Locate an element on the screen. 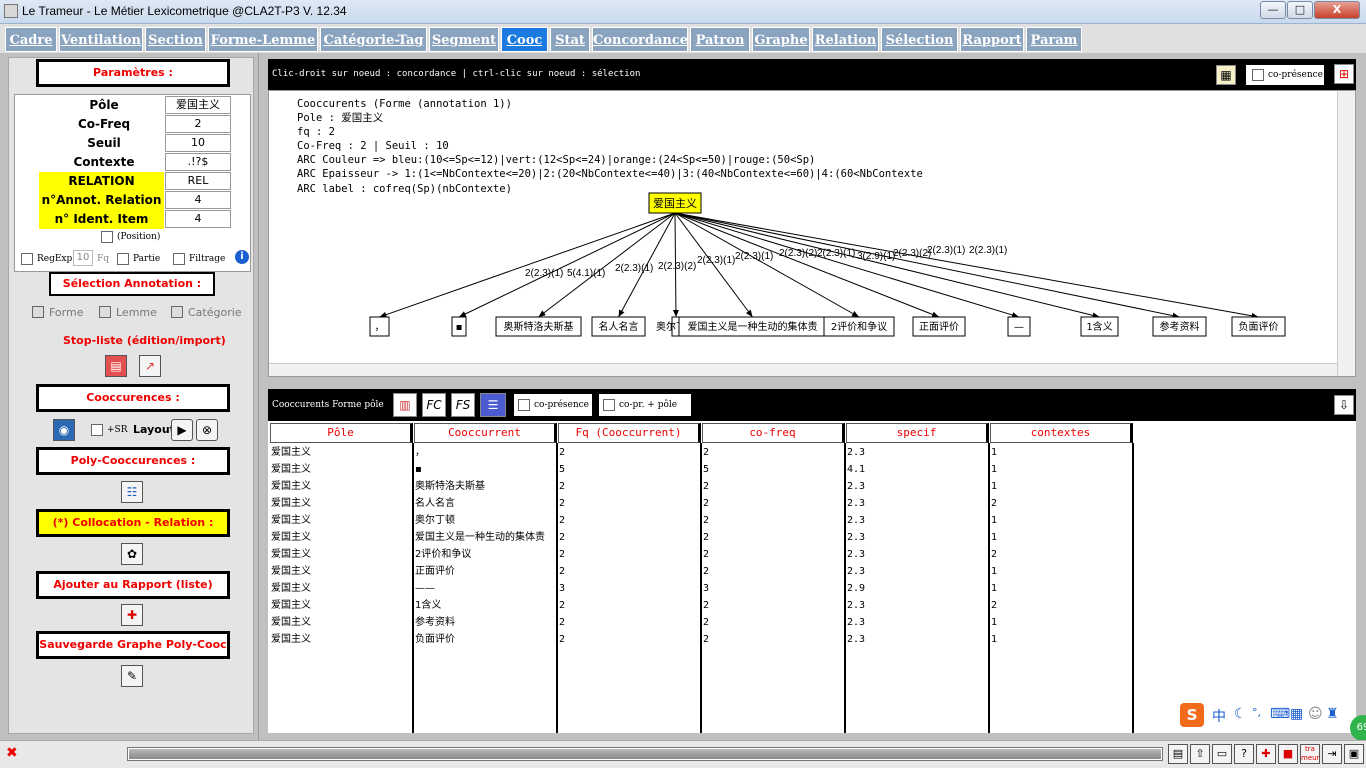  tab-selection: Sélection is located at coordinates (919, 39).